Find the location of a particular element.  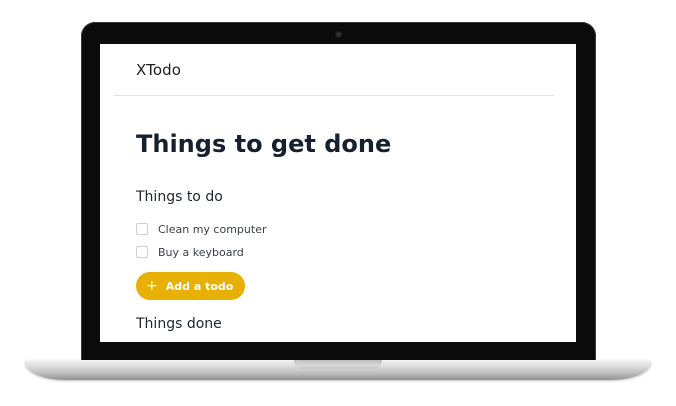

todo-section-title: Things to do is located at coordinates (179, 197).